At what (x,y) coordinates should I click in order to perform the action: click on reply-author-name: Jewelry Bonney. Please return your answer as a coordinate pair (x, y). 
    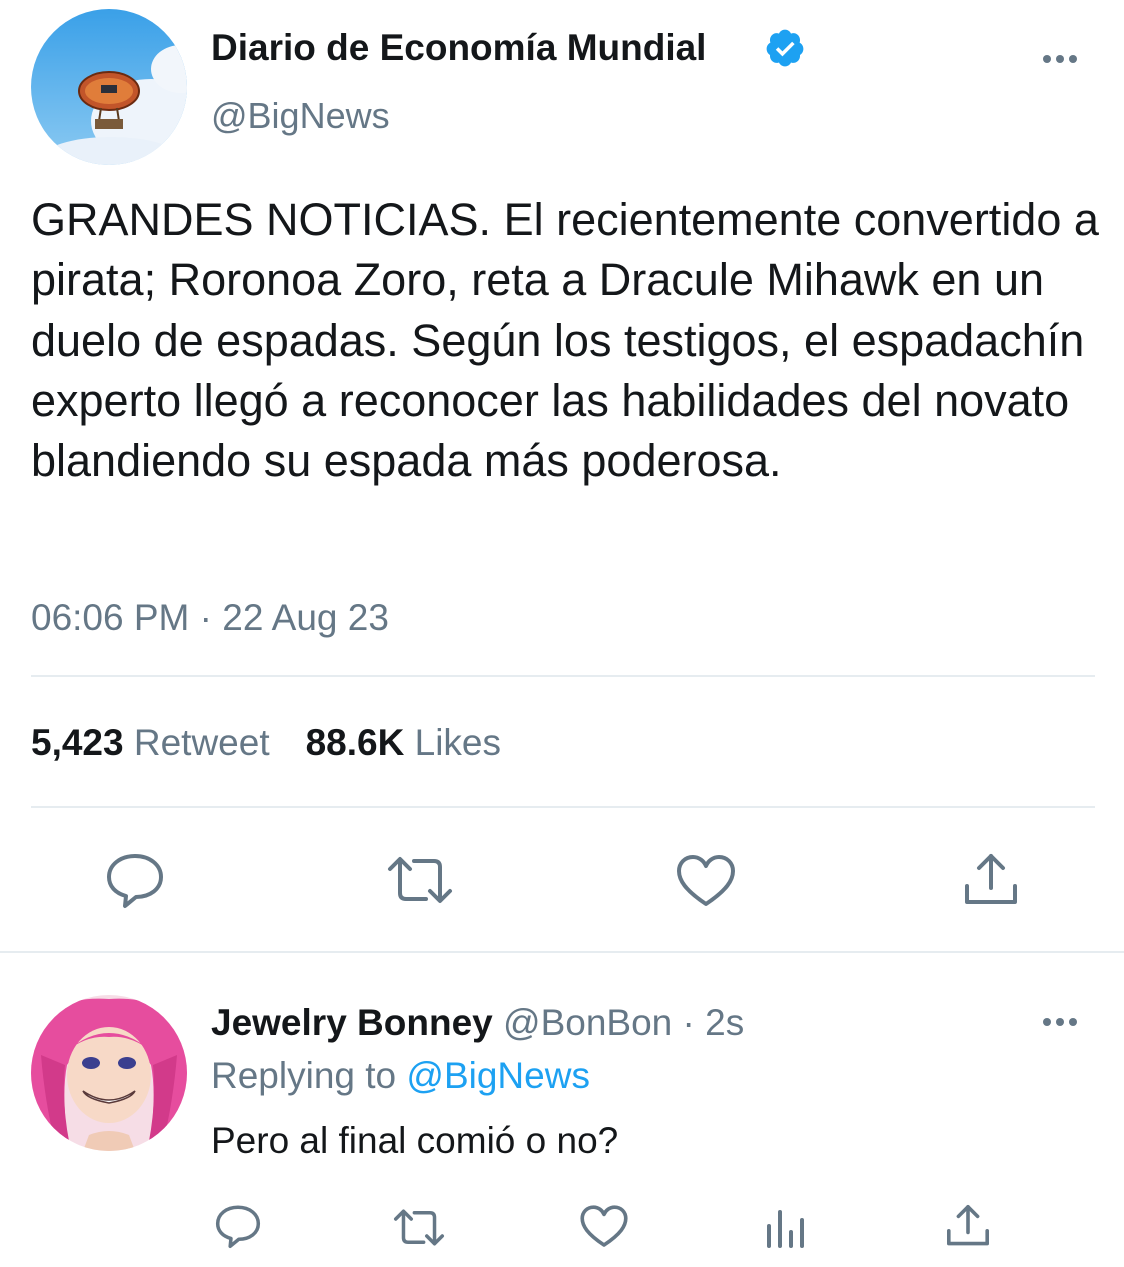
    Looking at the image, I should click on (352, 1022).